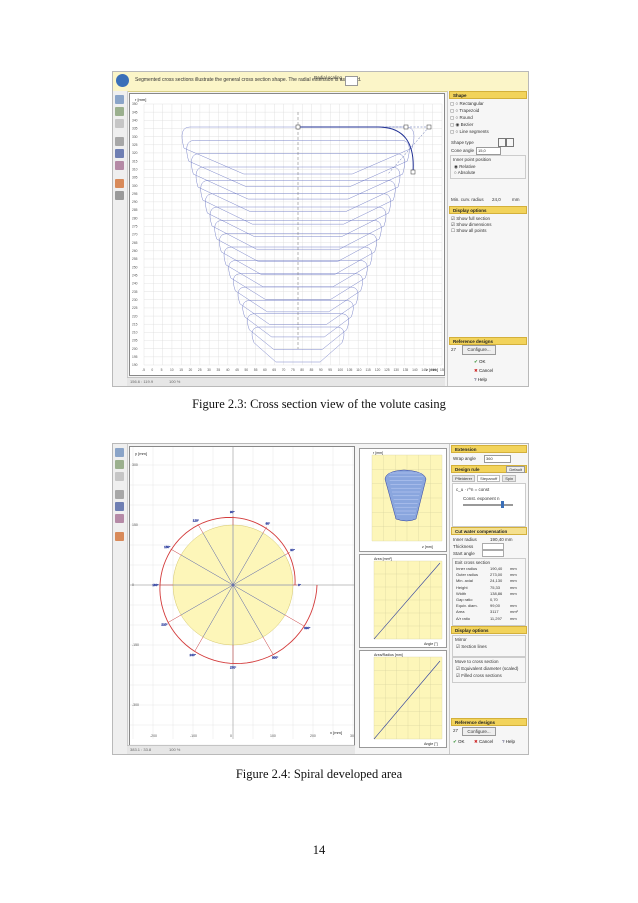  Describe the element at coordinates (200, 370) in the screenshot. I see `x-tick-label: 25` at that location.